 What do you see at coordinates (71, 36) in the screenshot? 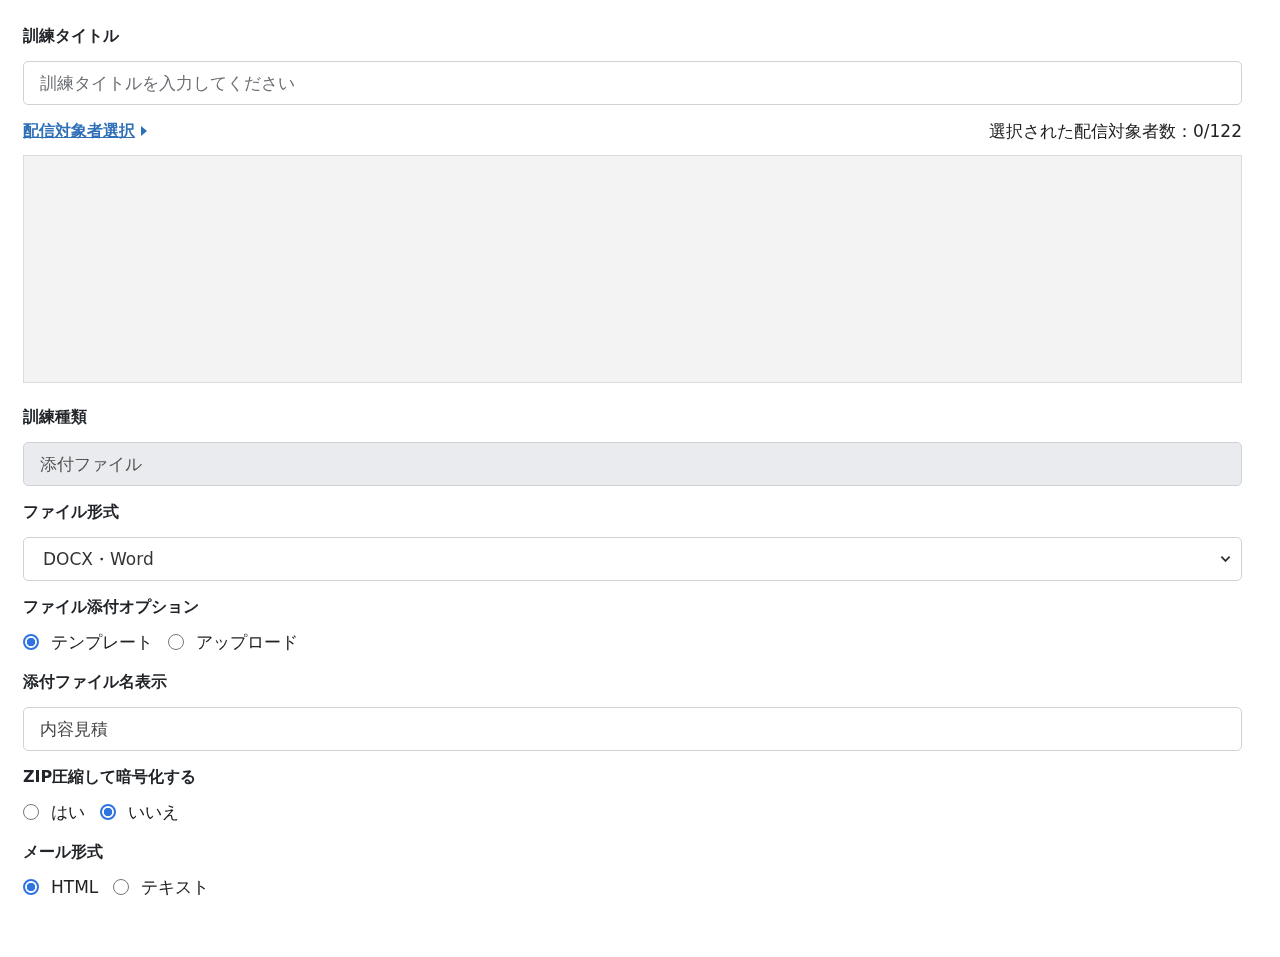
I see `field-label: 訓練タイトル` at bounding box center [71, 36].